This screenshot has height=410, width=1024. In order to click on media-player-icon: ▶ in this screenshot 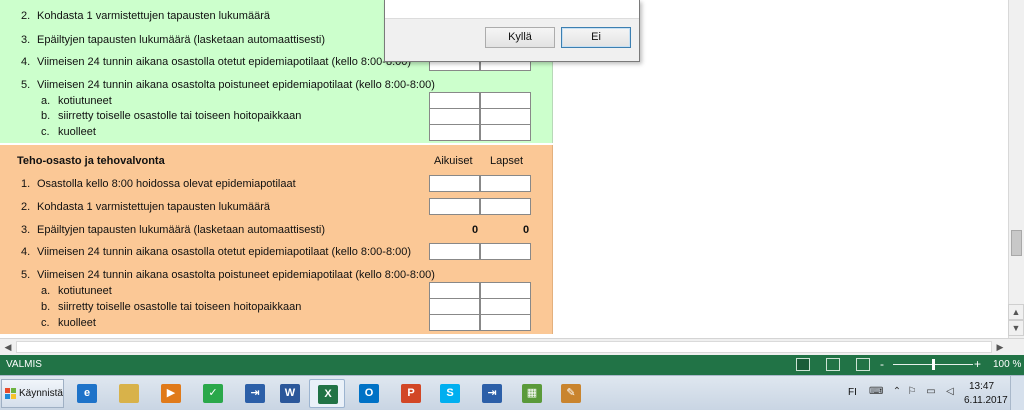, I will do `click(171, 393)`.